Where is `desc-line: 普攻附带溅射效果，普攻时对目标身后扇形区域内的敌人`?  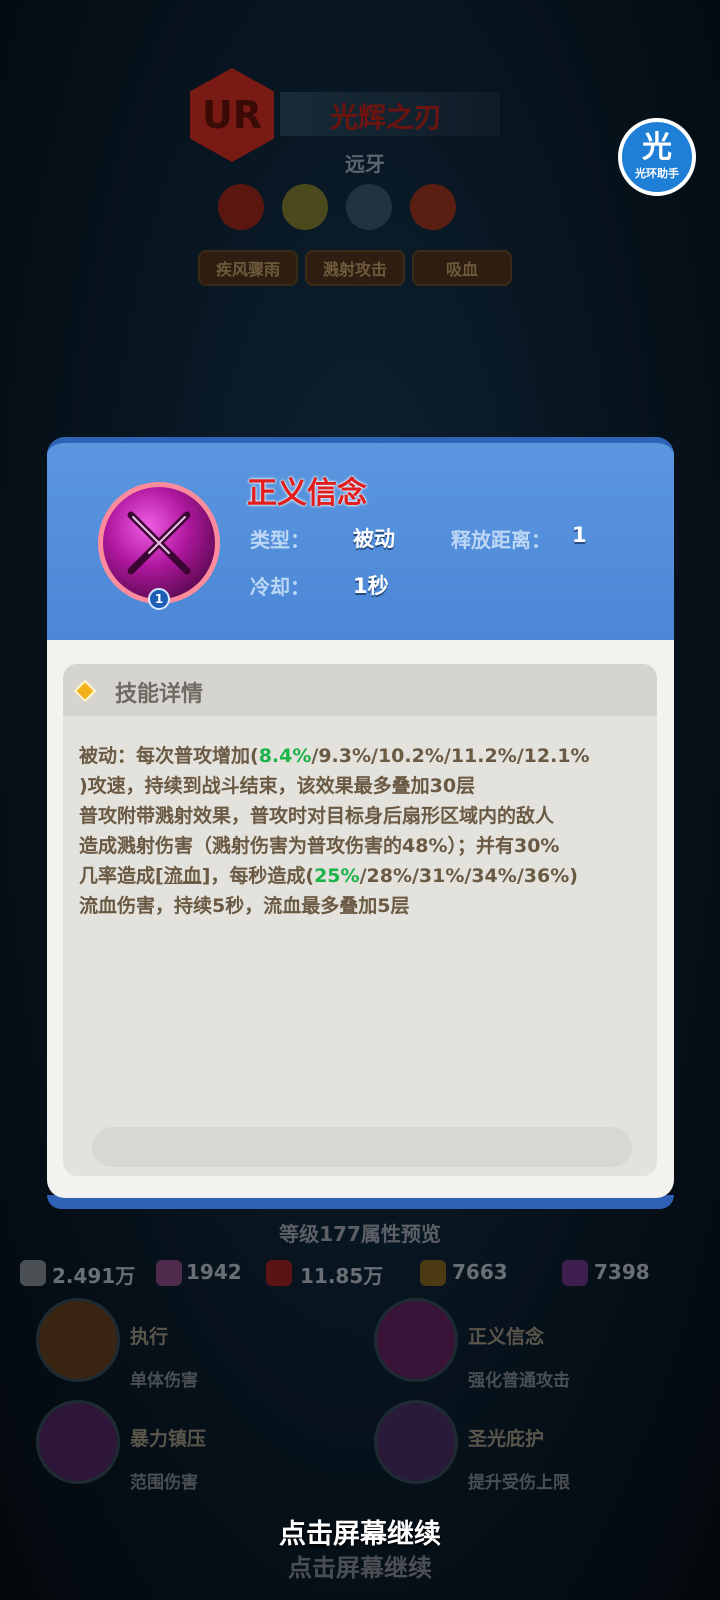
desc-line: 普攻附带溅射效果，普攻时对目标身后扇形区域内的敌人 is located at coordinates (317, 816).